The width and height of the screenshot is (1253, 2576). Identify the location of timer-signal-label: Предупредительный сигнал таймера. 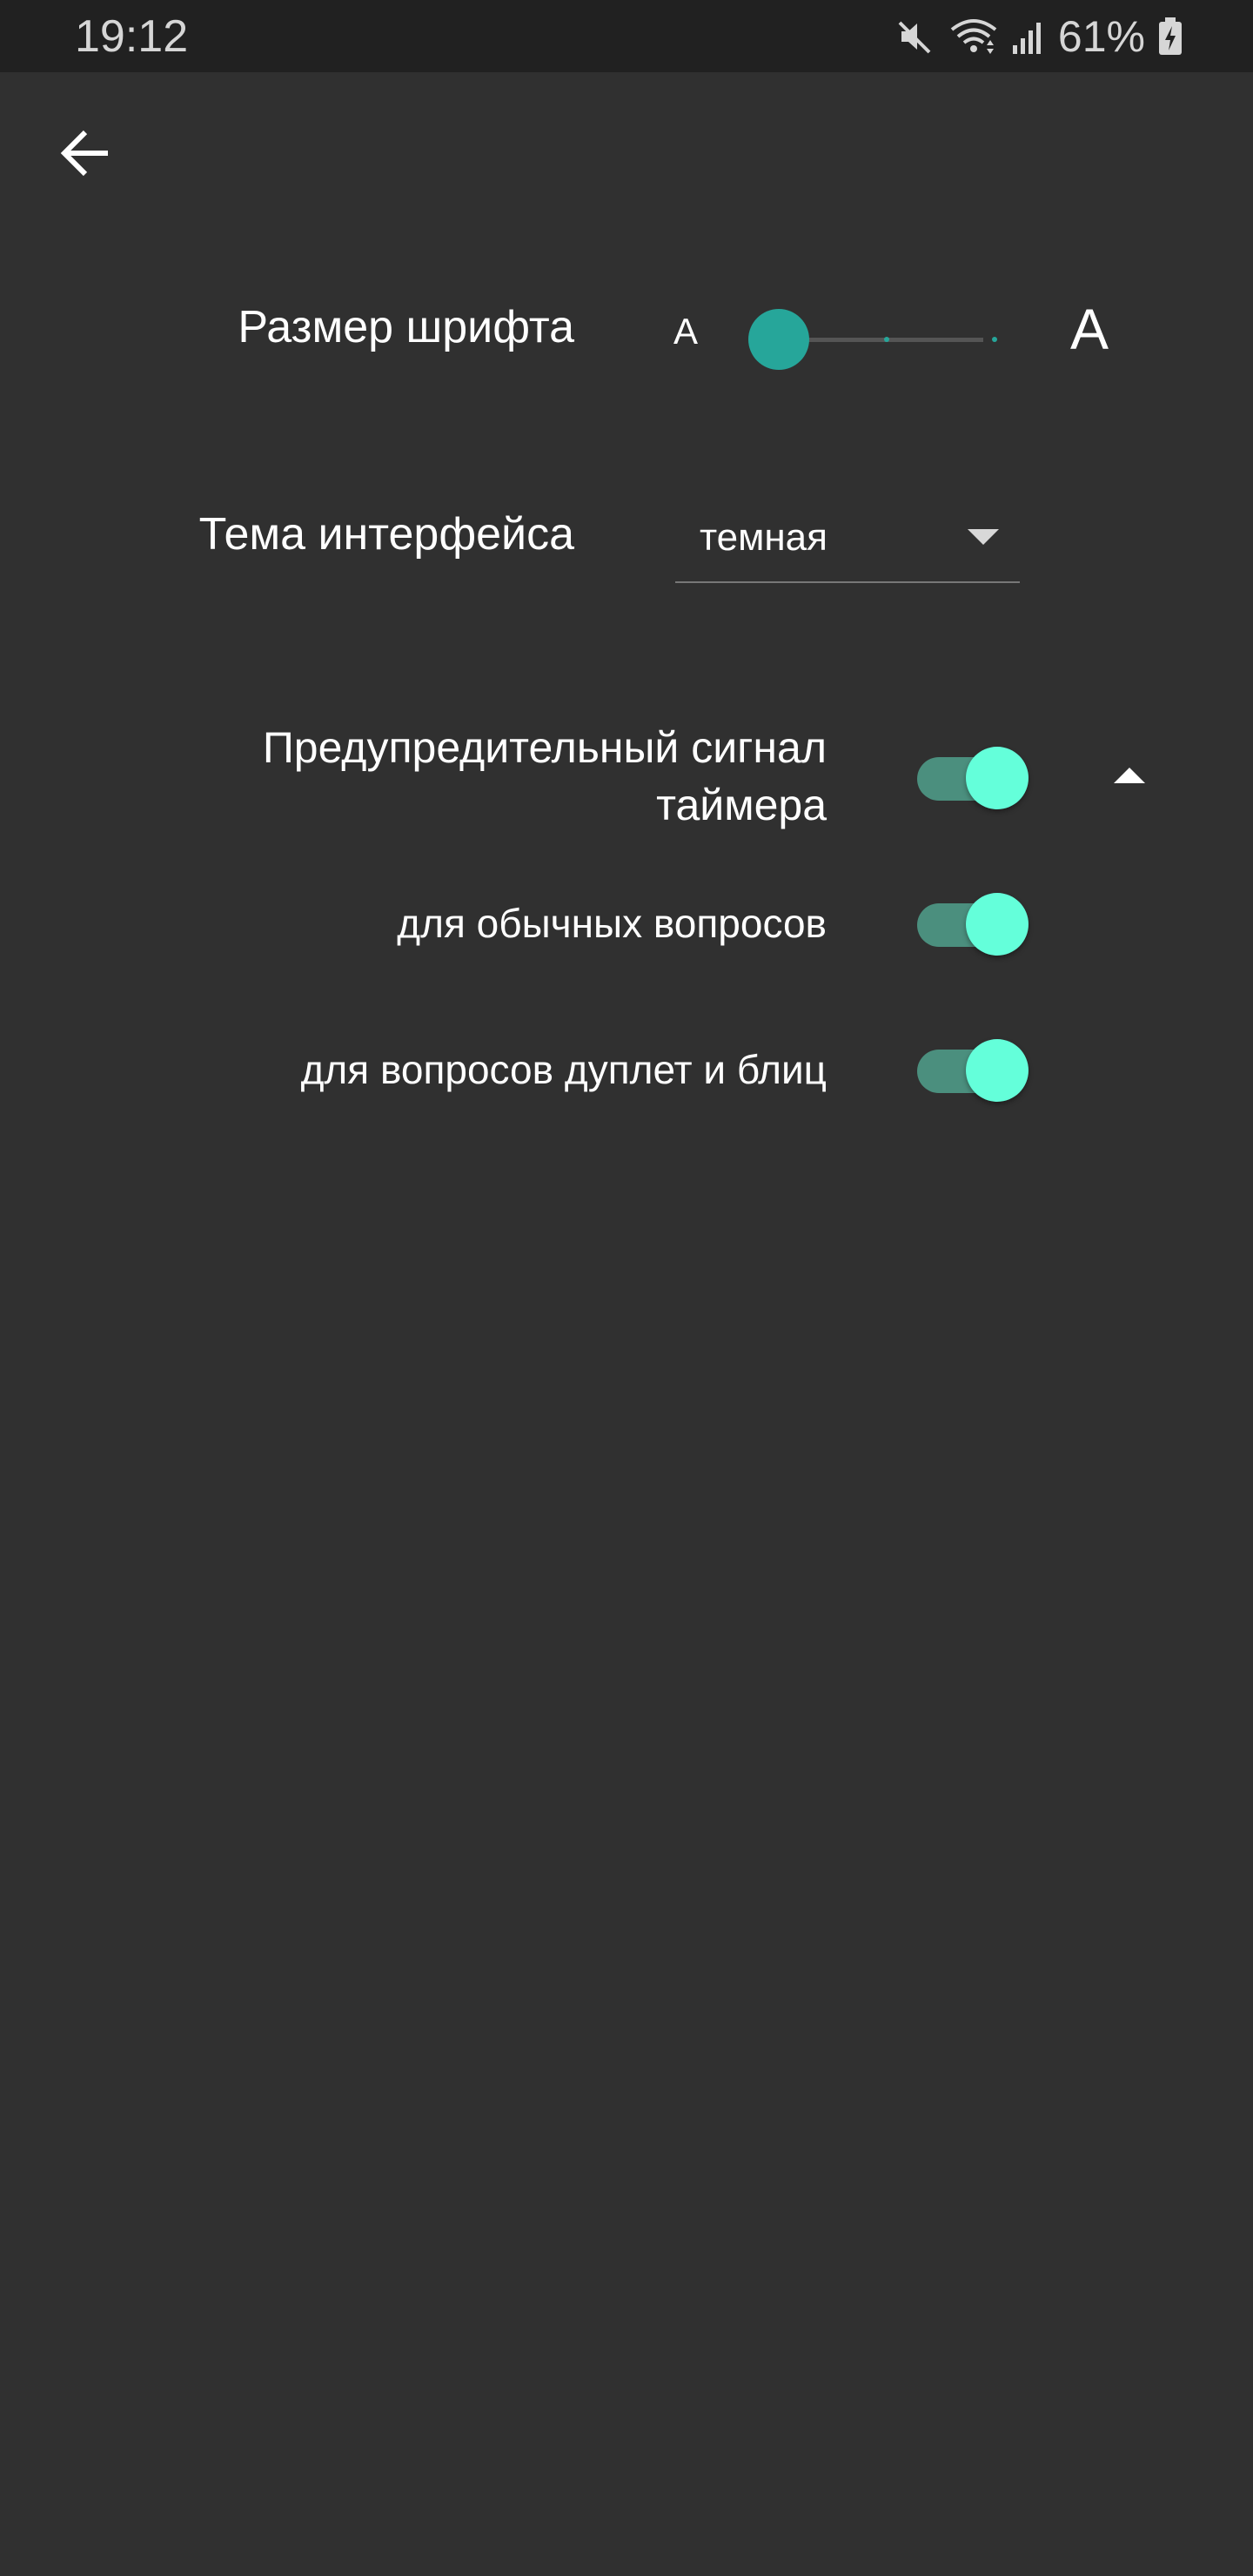
(545, 776).